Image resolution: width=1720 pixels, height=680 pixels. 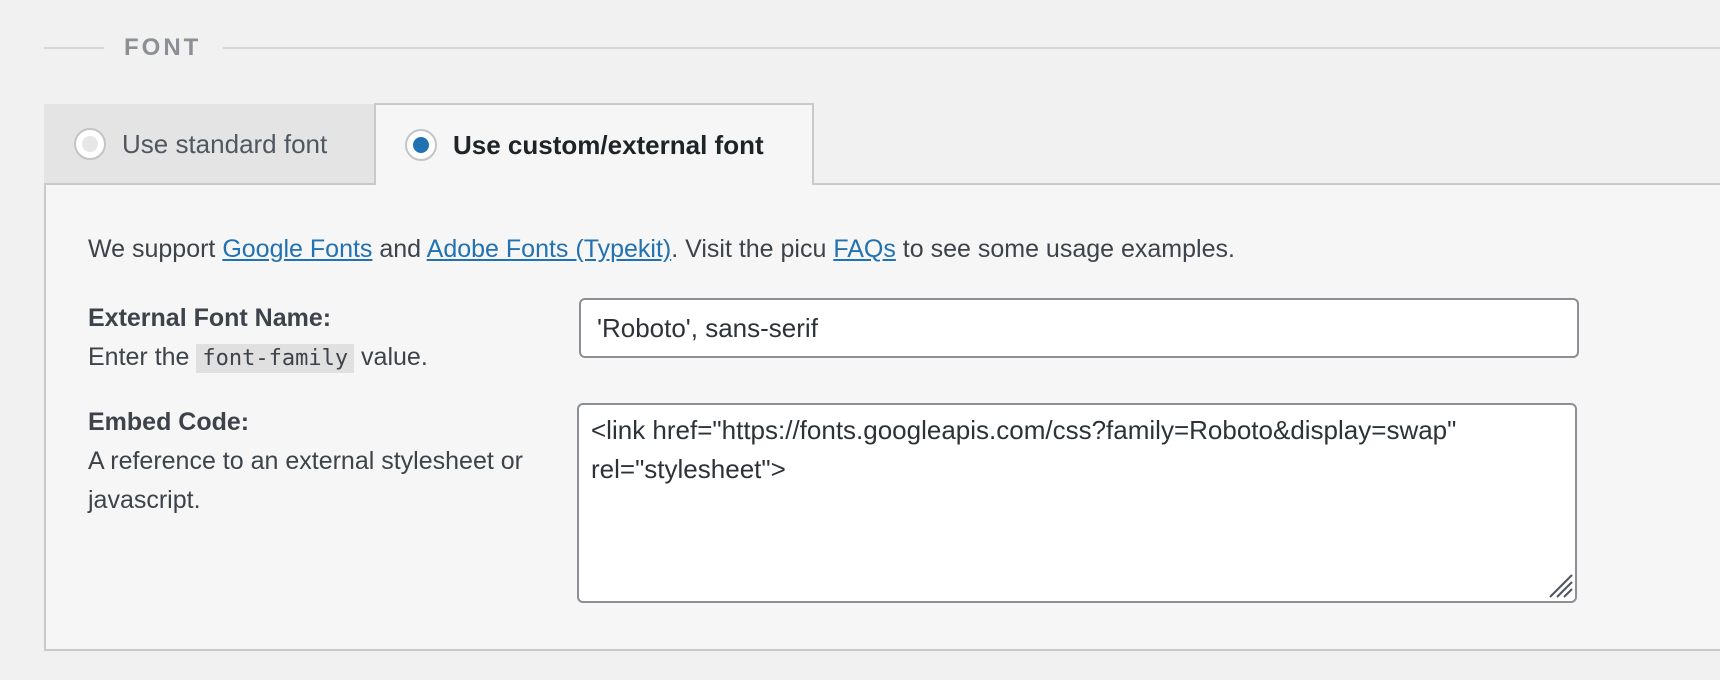 What do you see at coordinates (399, 249) in the screenshot?
I see `intro-and: and` at bounding box center [399, 249].